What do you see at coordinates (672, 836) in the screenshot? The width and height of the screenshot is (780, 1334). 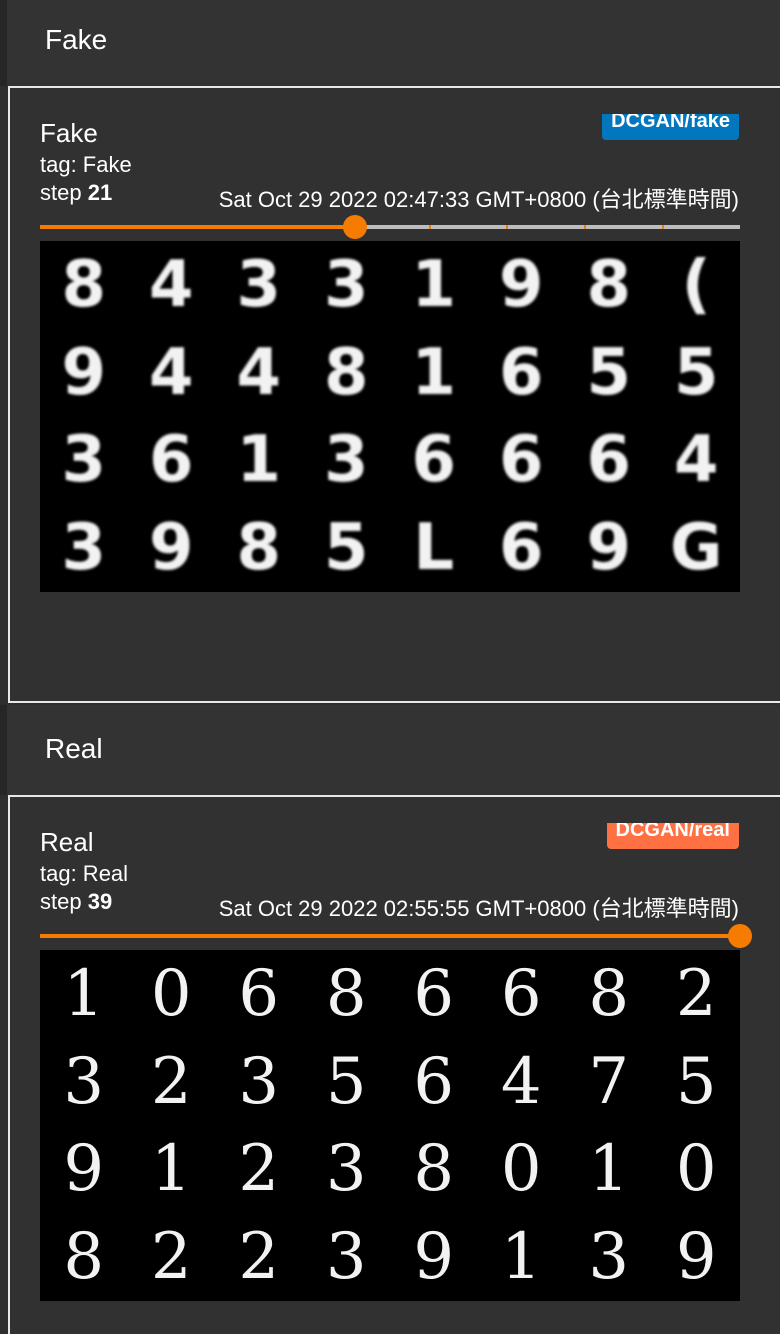 I see `run-badge: DCGAN/real` at bounding box center [672, 836].